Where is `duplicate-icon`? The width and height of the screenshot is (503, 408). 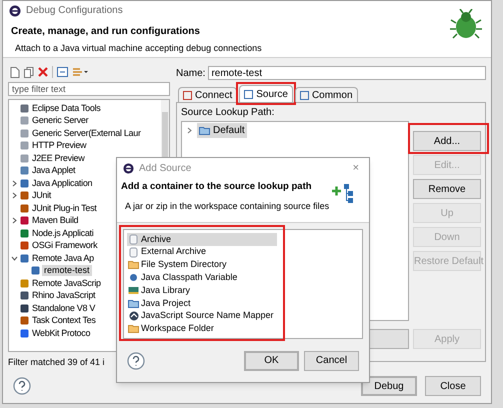
duplicate-icon is located at coordinates (29, 72).